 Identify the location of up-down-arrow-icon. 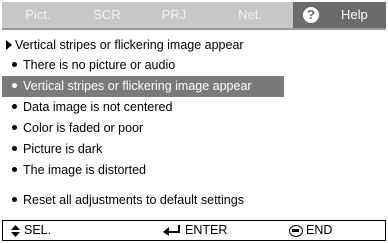
(15, 230).